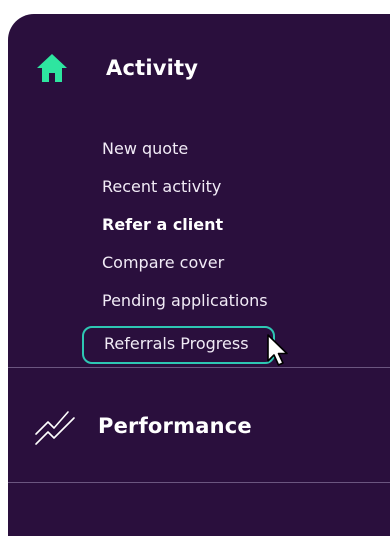 Image resolution: width=390 pixels, height=536 pixels. Describe the element at coordinates (188, 269) in the screenshot. I see `menu-item-compare-cover: Compare cover` at that location.